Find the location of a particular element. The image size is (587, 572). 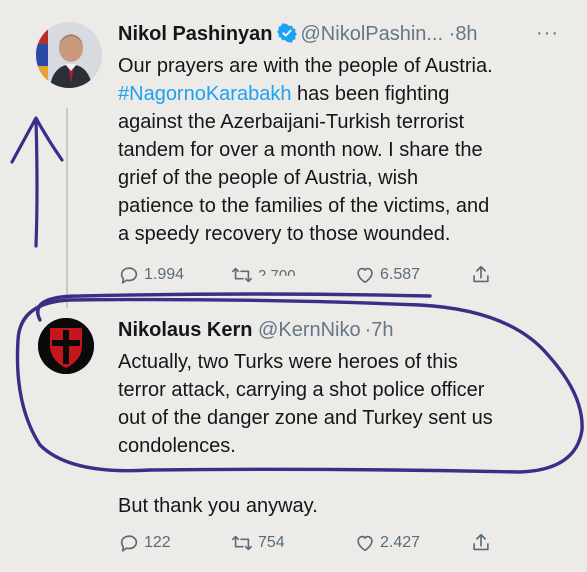

tweet2-text-followup: But thank you anyway. is located at coordinates (218, 506).